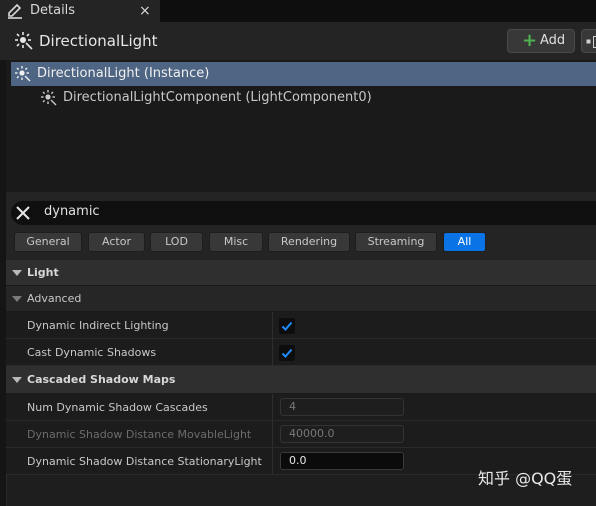 This screenshot has height=506, width=596. Describe the element at coordinates (101, 379) in the screenshot. I see `category-label: Cascaded Shadow Maps` at that location.